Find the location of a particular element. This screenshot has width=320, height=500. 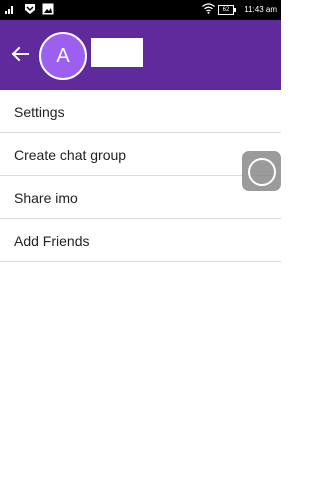

assistive-touch-button is located at coordinates (261, 171).